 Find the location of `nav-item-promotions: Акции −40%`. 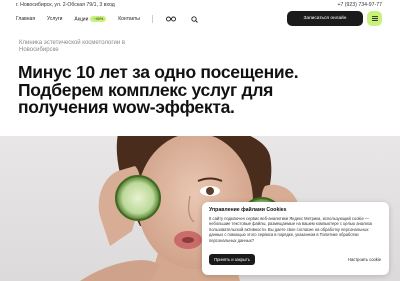

nav-item-promotions: Акции −40% is located at coordinates (90, 19).